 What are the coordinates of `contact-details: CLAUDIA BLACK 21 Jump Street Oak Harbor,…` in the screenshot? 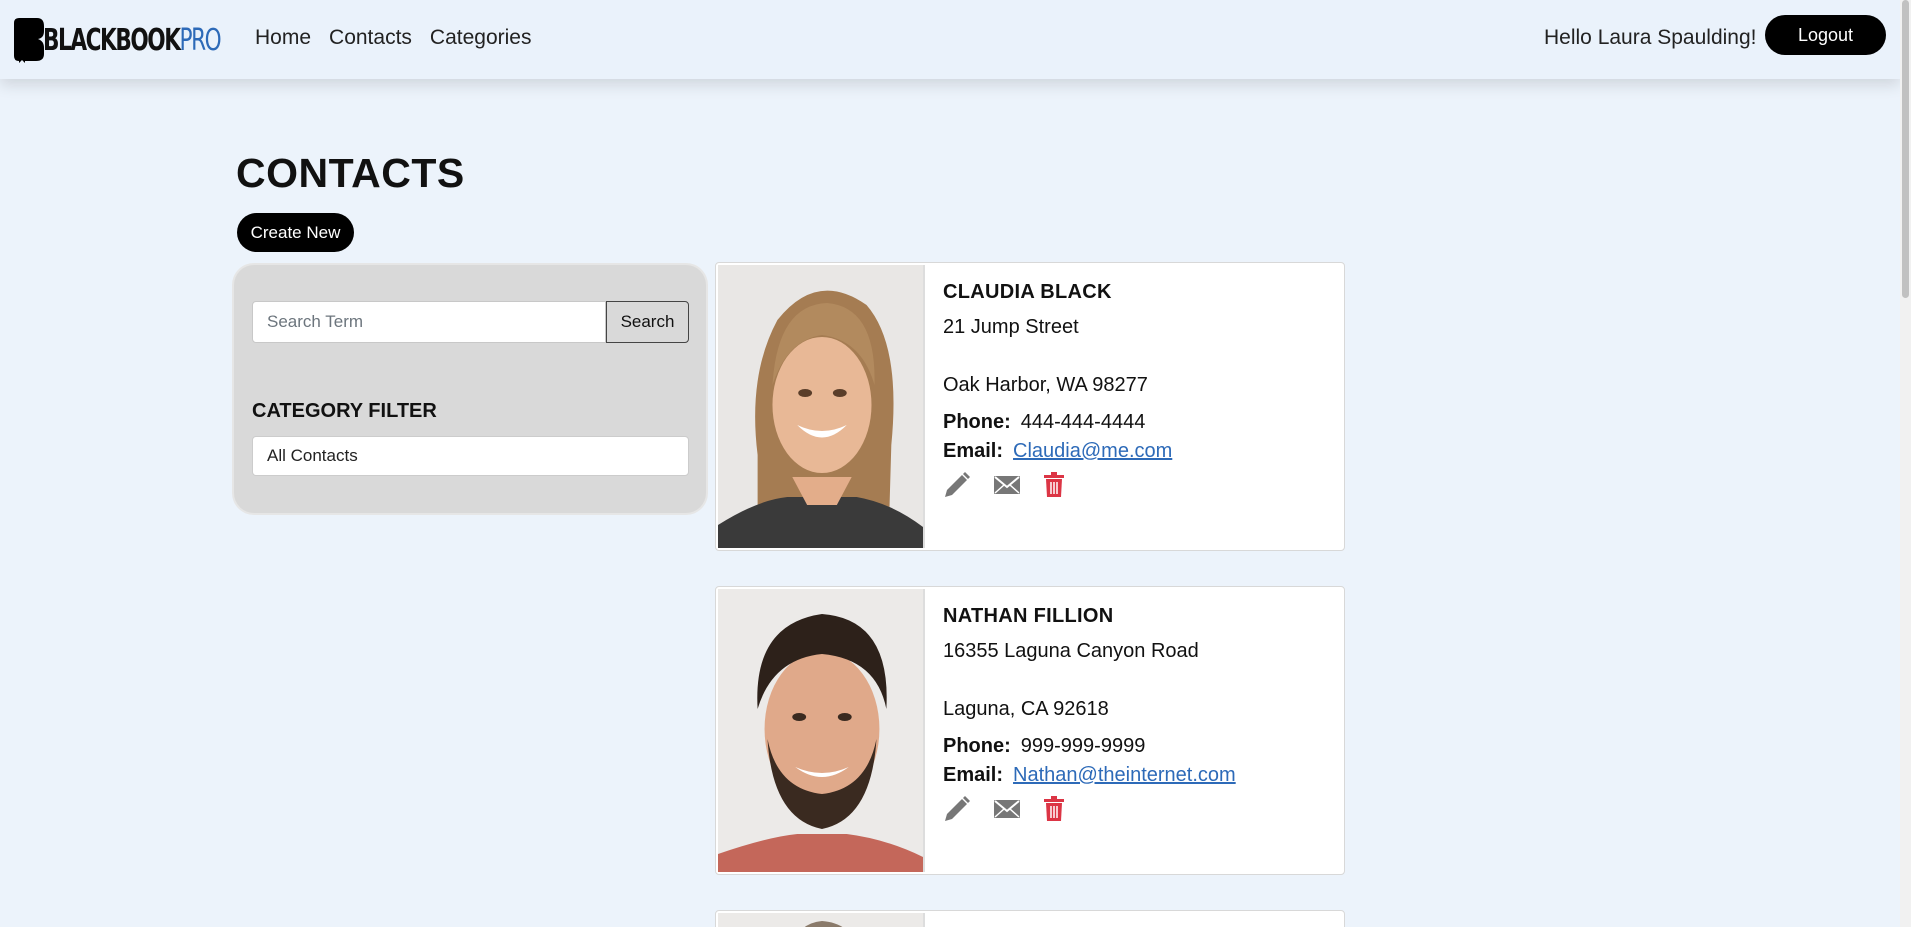 It's located at (1138, 390).